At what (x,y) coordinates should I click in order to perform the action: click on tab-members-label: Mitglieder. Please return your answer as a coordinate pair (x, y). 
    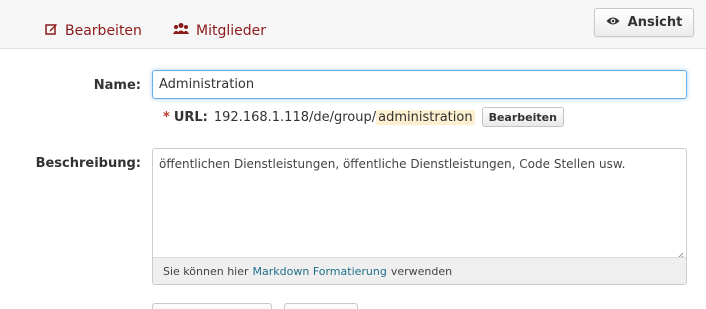
    Looking at the image, I should click on (231, 30).